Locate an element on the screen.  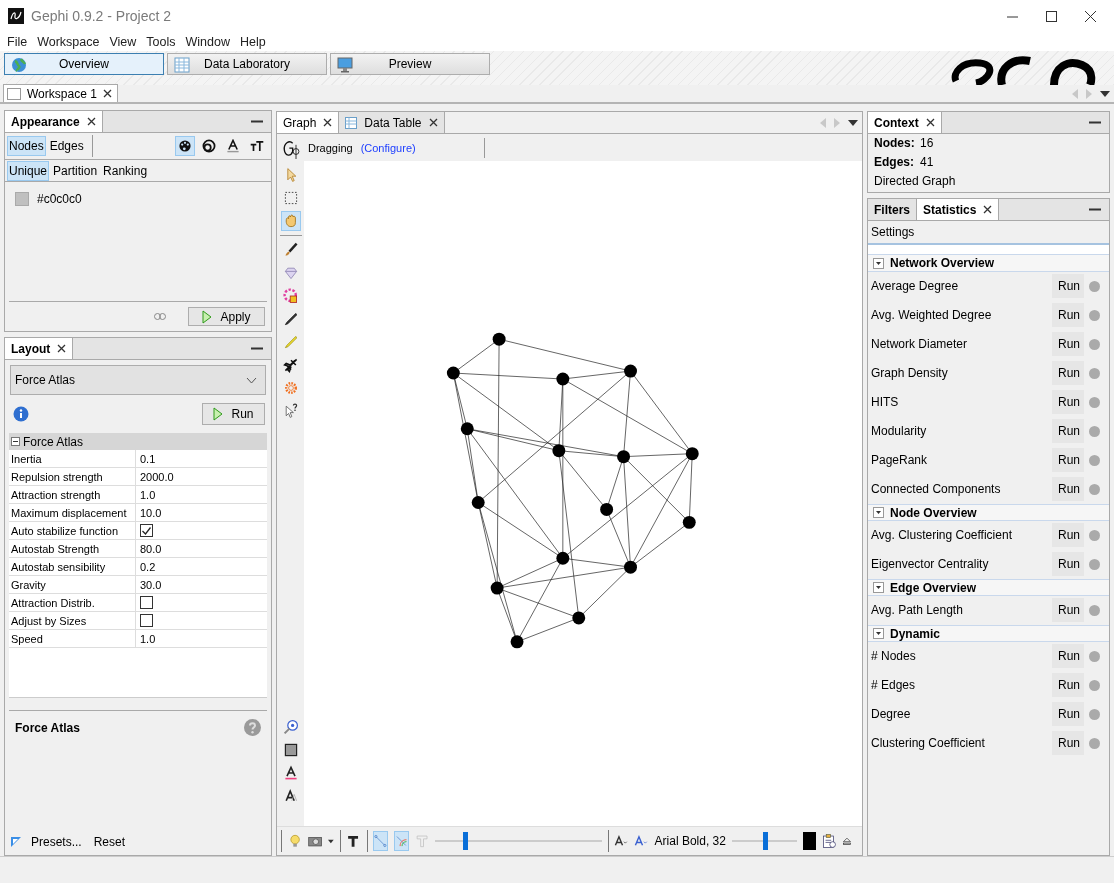
element-tab: Edges is located at coordinates (66, 146).